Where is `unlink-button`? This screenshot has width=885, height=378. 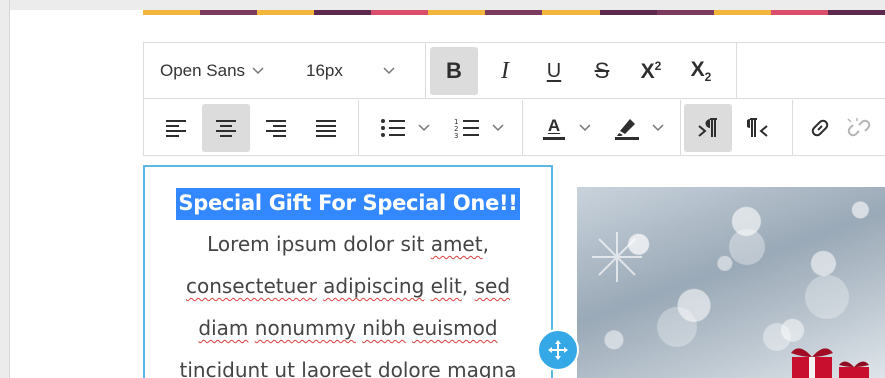 unlink-button is located at coordinates (864, 128).